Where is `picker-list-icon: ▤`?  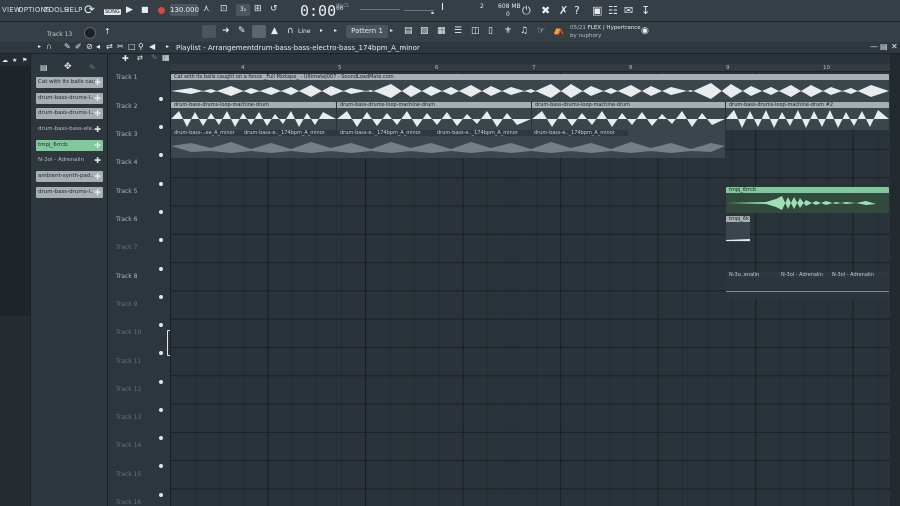
picker-list-icon: ▤ is located at coordinates (44, 68).